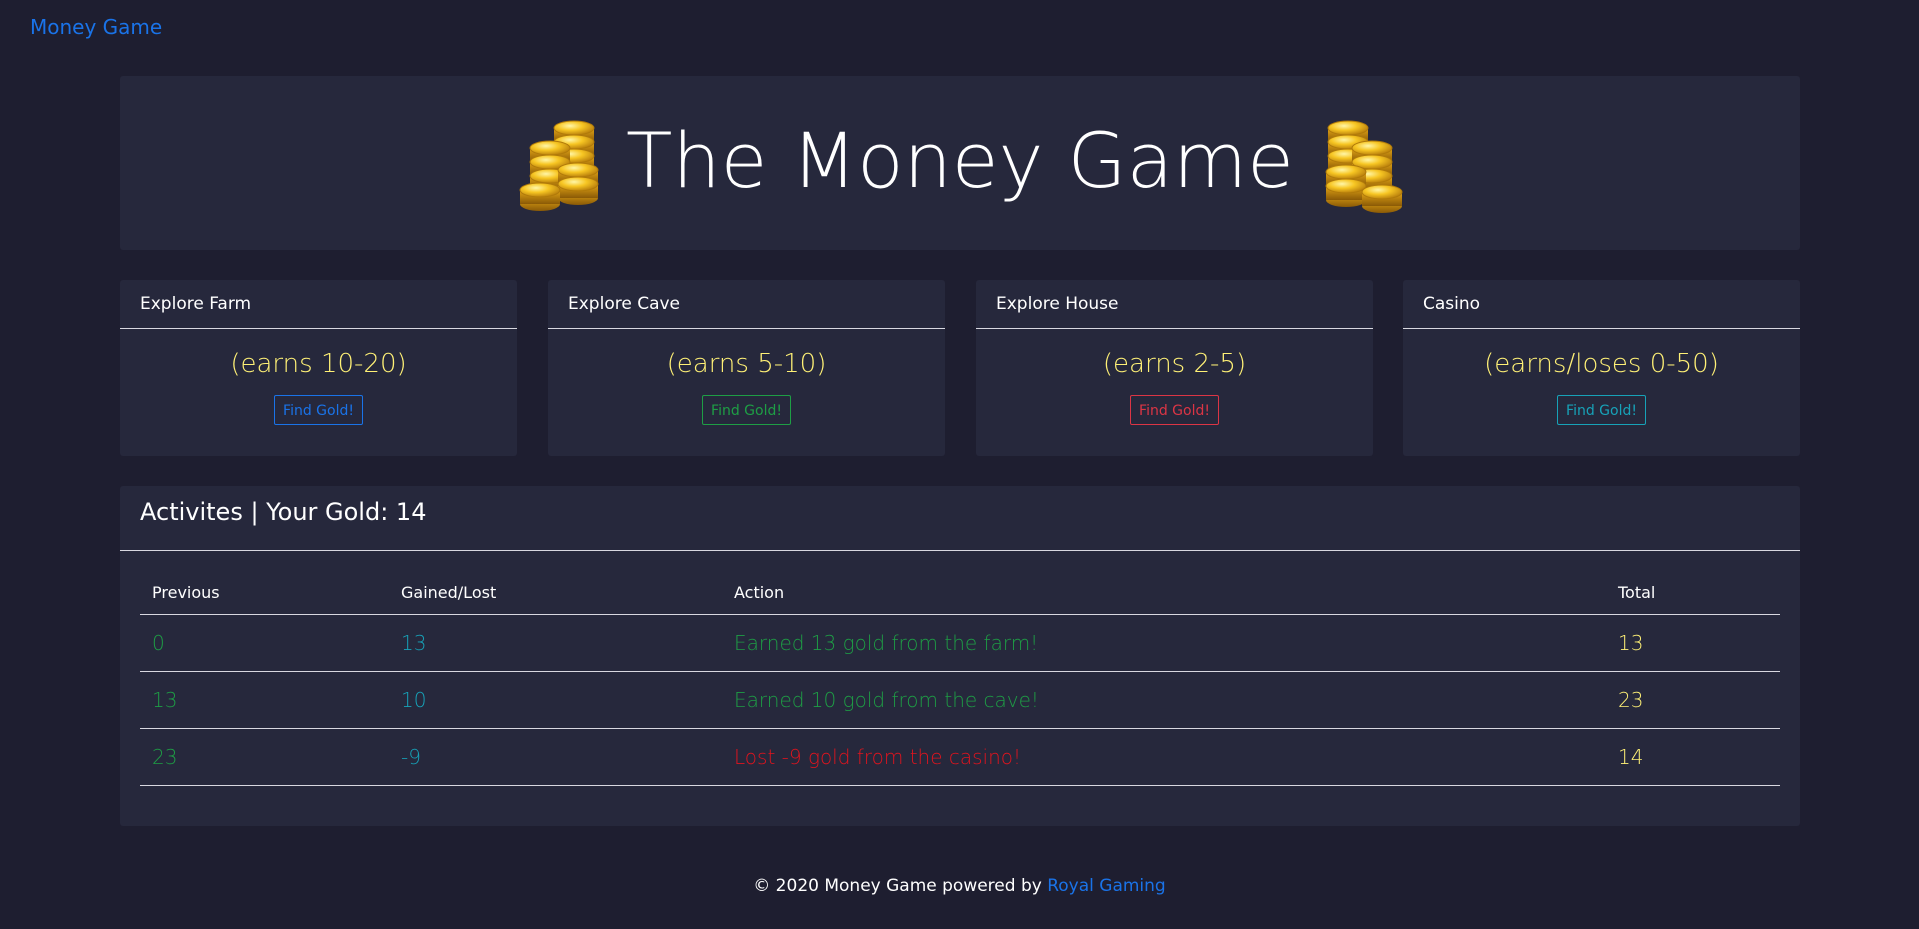 This screenshot has width=1919, height=929. What do you see at coordinates (1601, 364) in the screenshot?
I see `earn-range: (earns/loses 0-50)` at bounding box center [1601, 364].